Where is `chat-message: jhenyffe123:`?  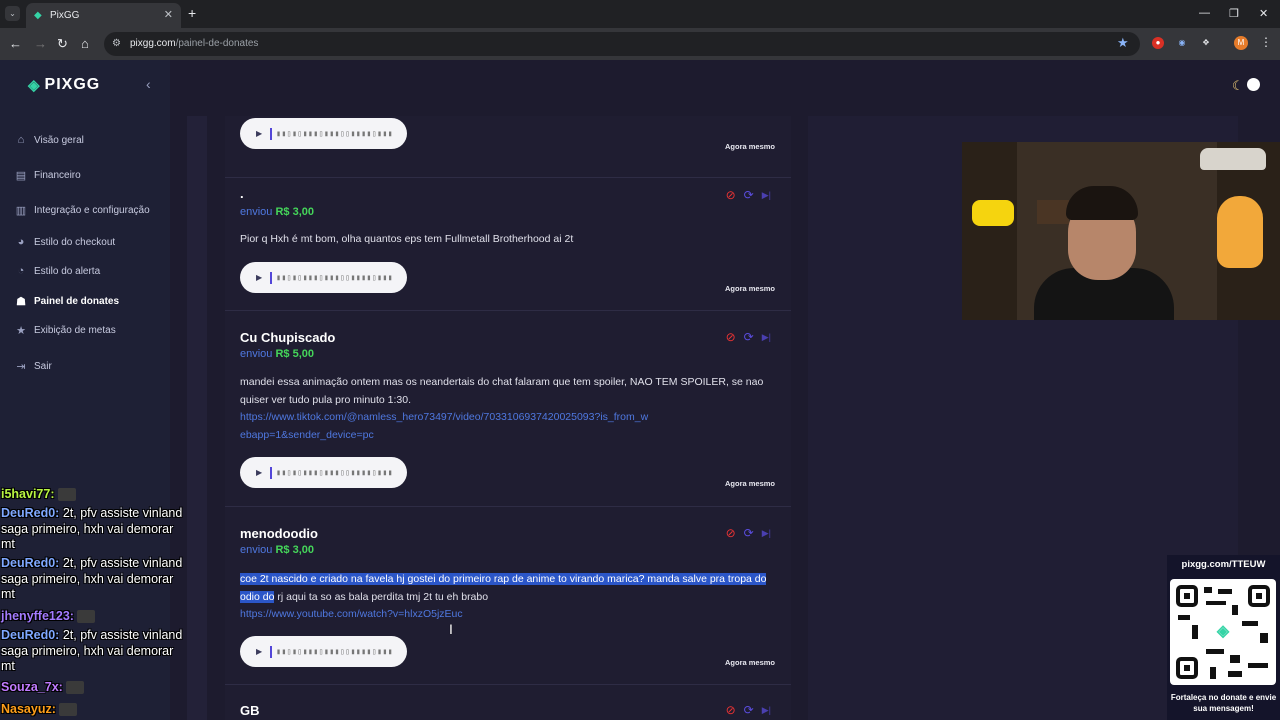 chat-message: jhenyffe123: is located at coordinates (95, 617).